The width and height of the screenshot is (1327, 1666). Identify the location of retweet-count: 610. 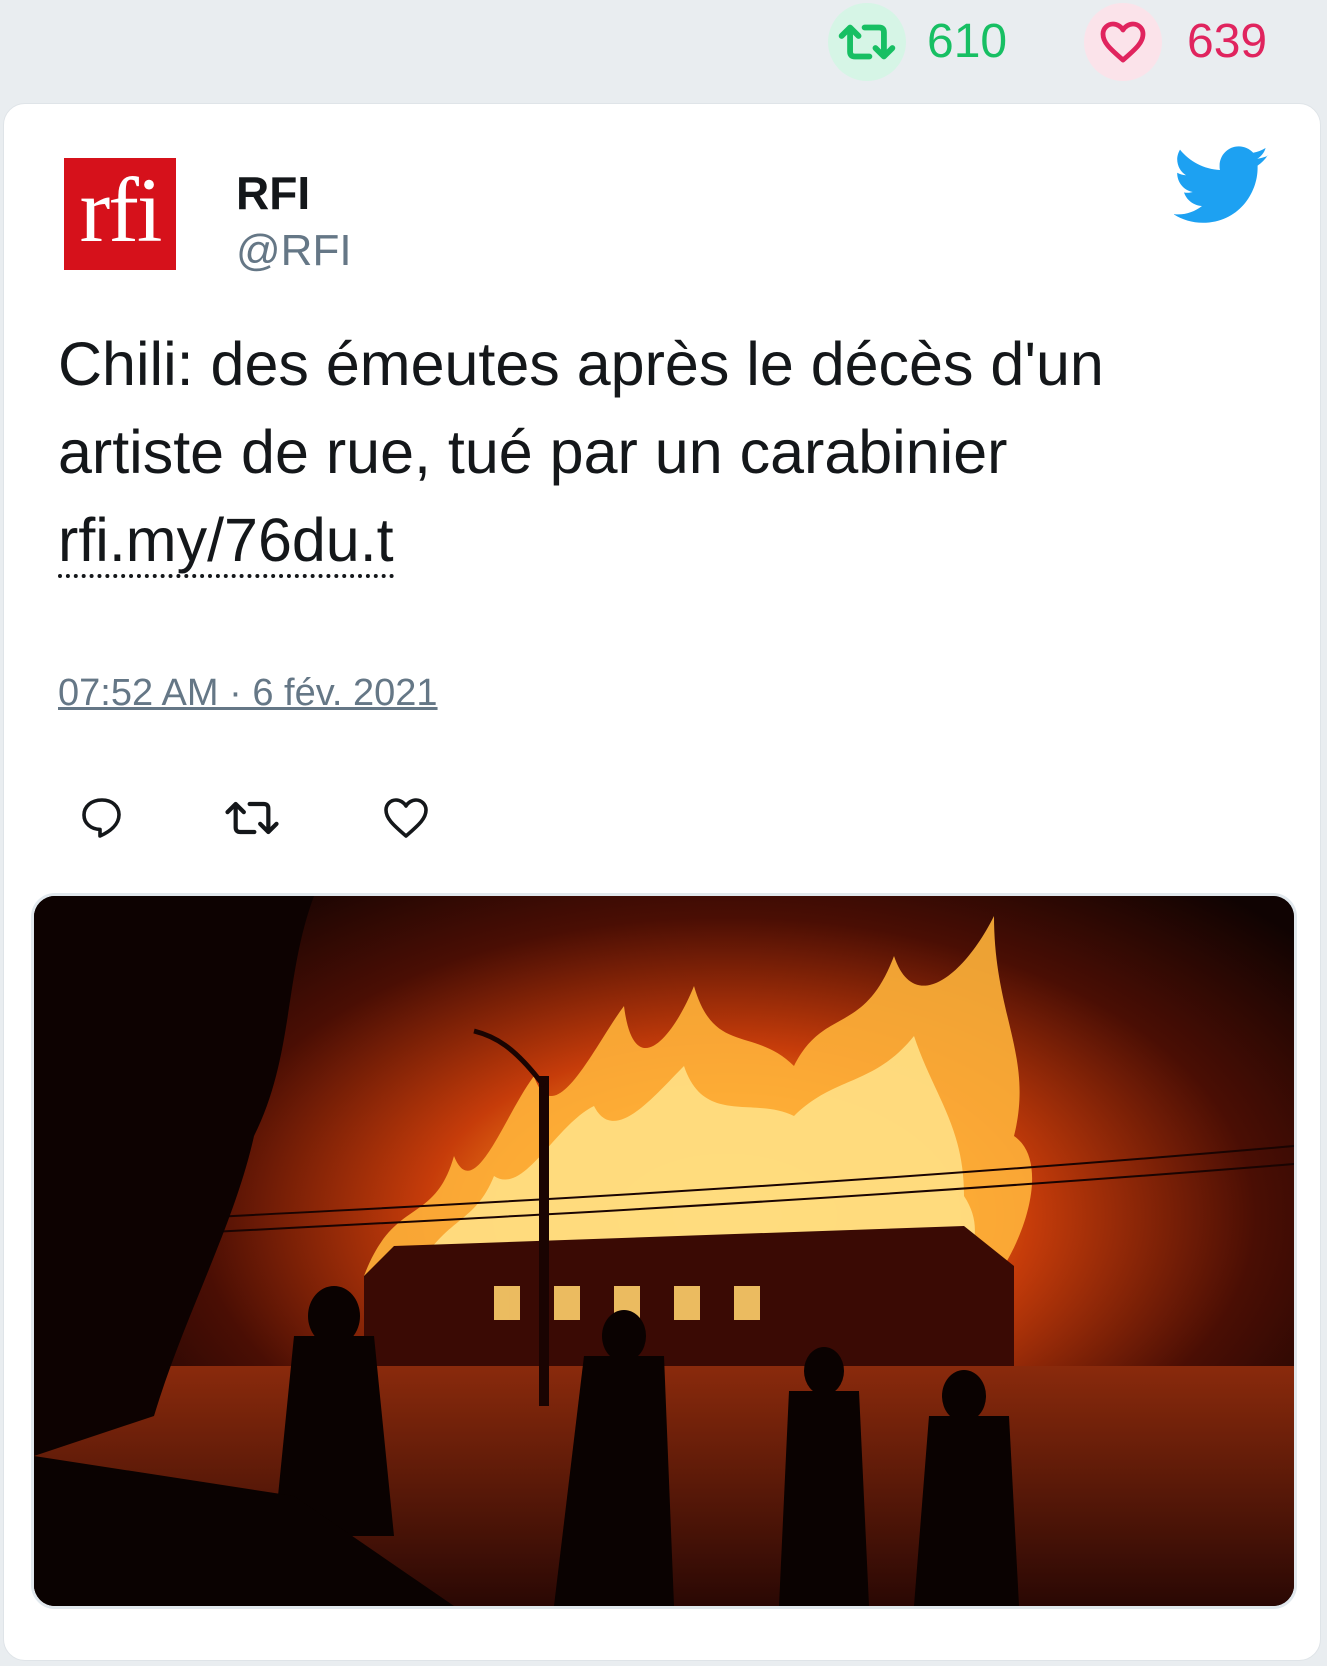
(967, 41).